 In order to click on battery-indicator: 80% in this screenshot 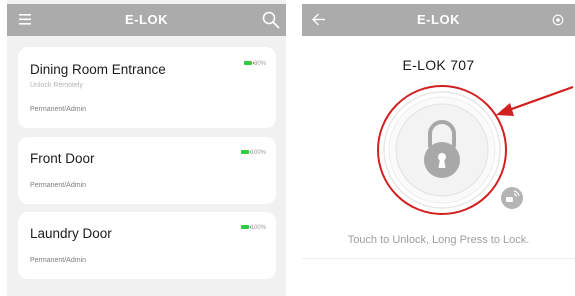, I will do `click(254, 64)`.